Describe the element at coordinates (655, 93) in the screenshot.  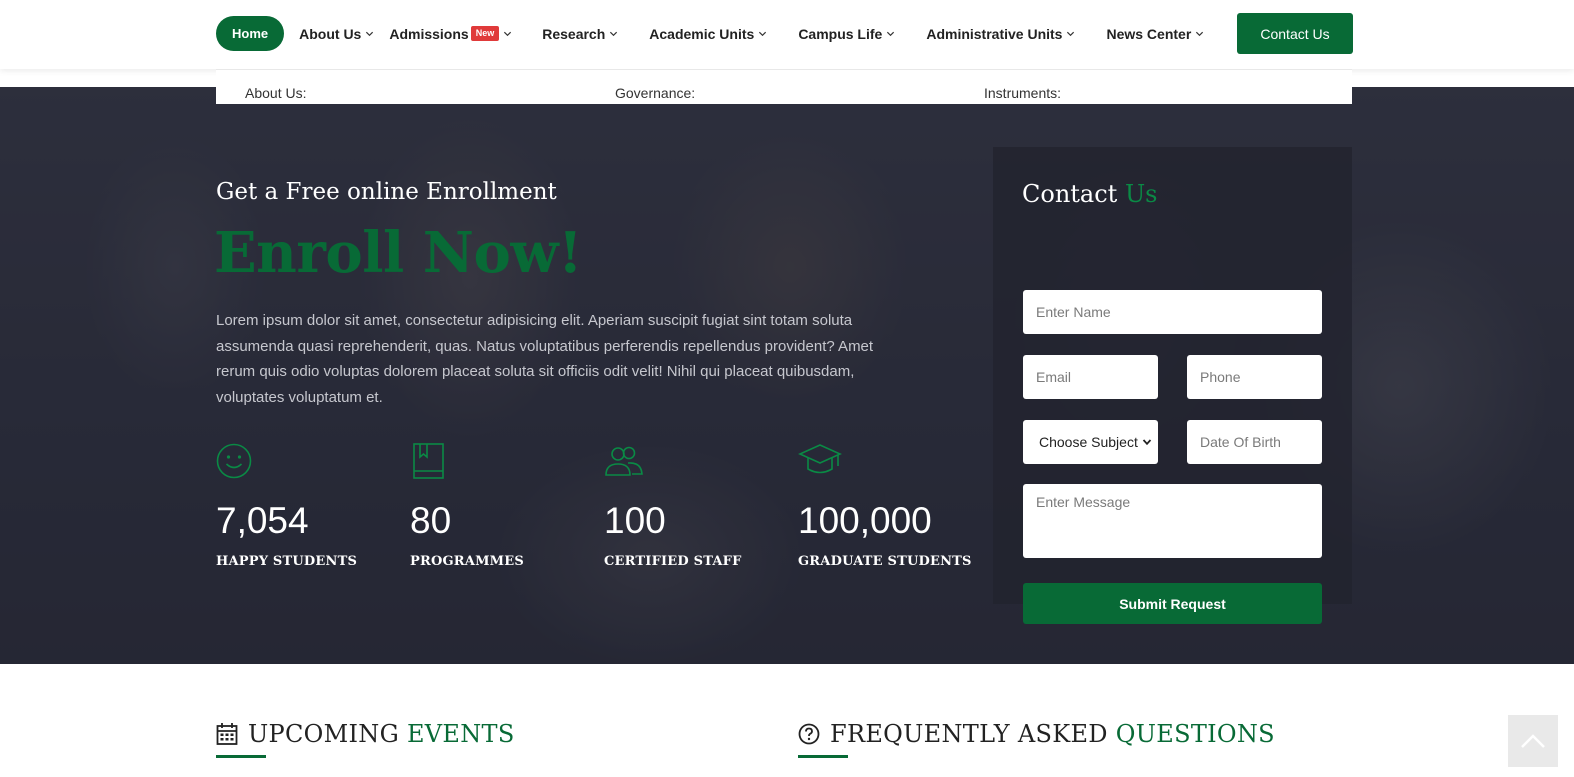
I see `dropdown-heading-governance: Governance:` at that location.